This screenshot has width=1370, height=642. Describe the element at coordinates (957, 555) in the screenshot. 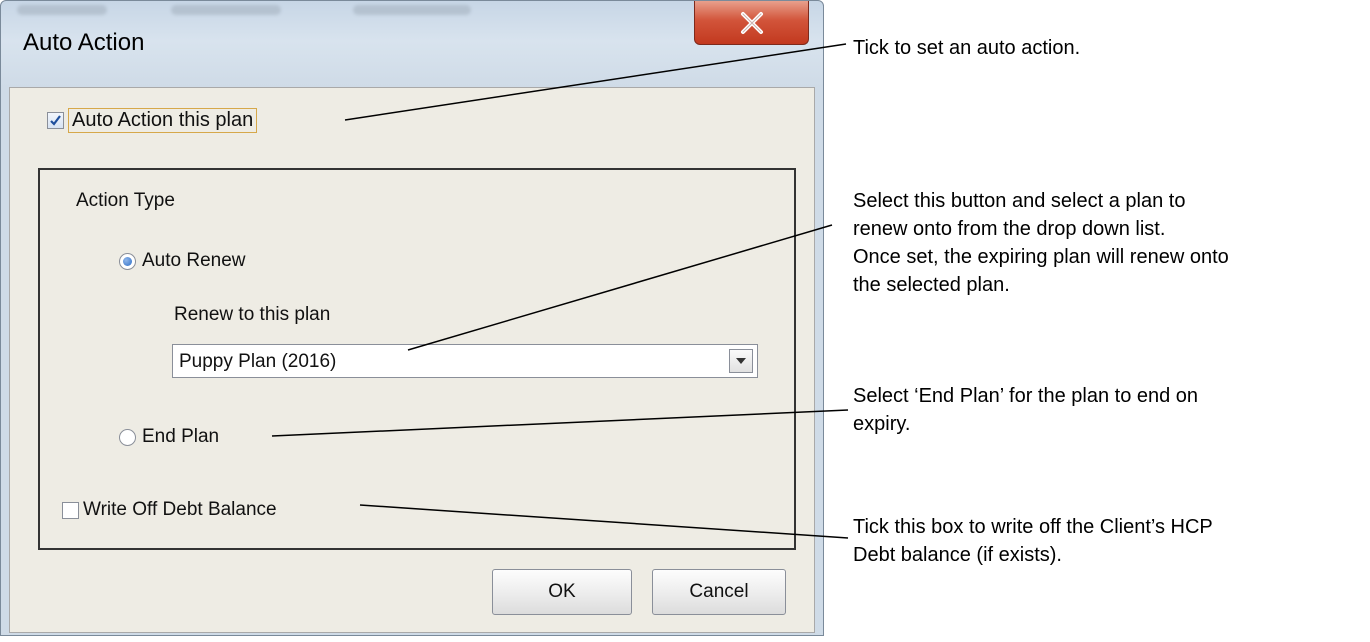

I see `annotation-line: Debt balance (if exists).` at that location.